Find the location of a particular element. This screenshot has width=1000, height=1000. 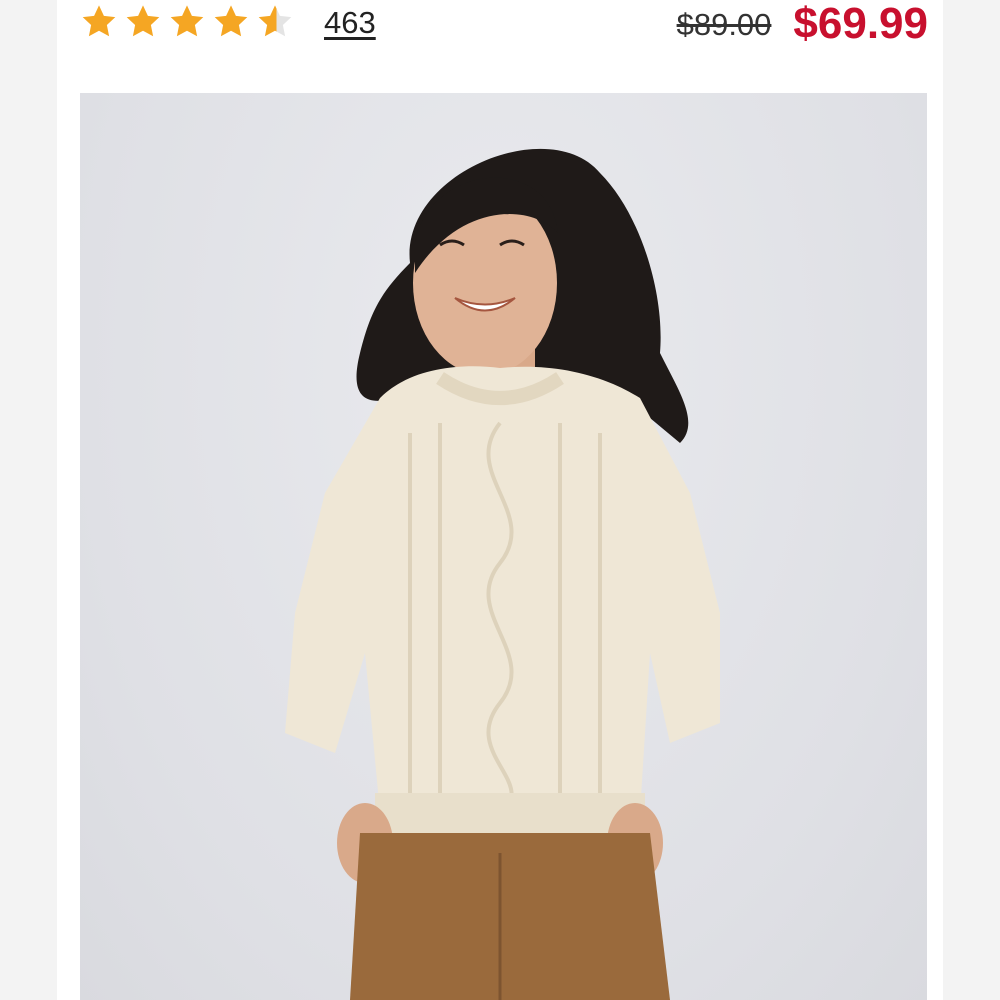

star-rating is located at coordinates (187, 22).